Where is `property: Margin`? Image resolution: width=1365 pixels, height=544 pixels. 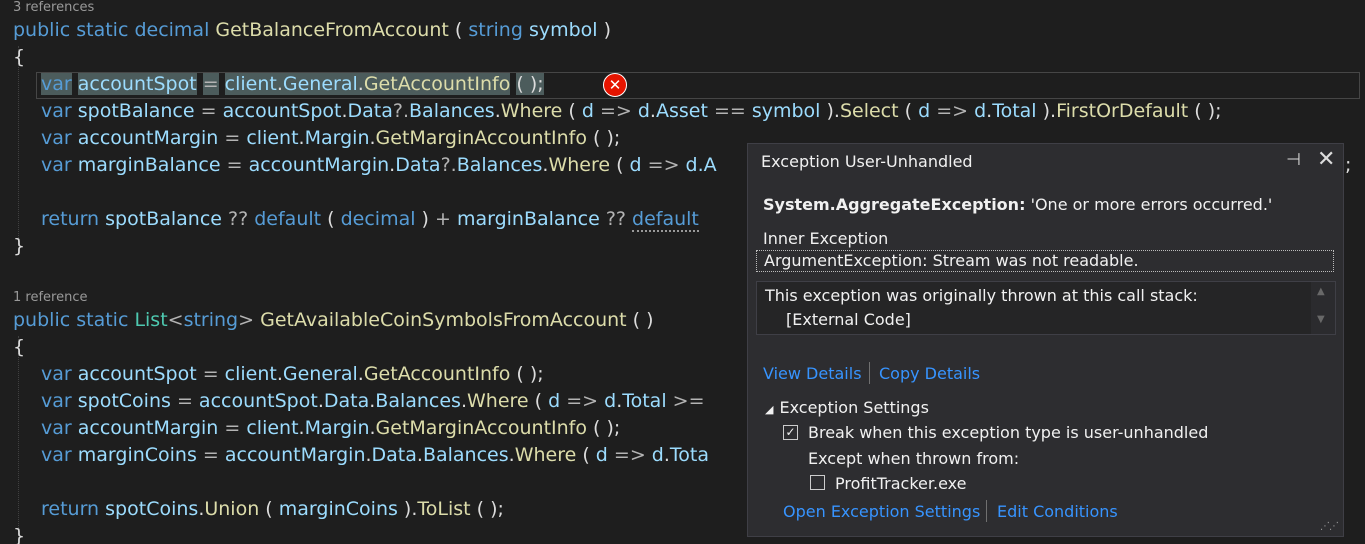
property: Margin is located at coordinates (337, 138).